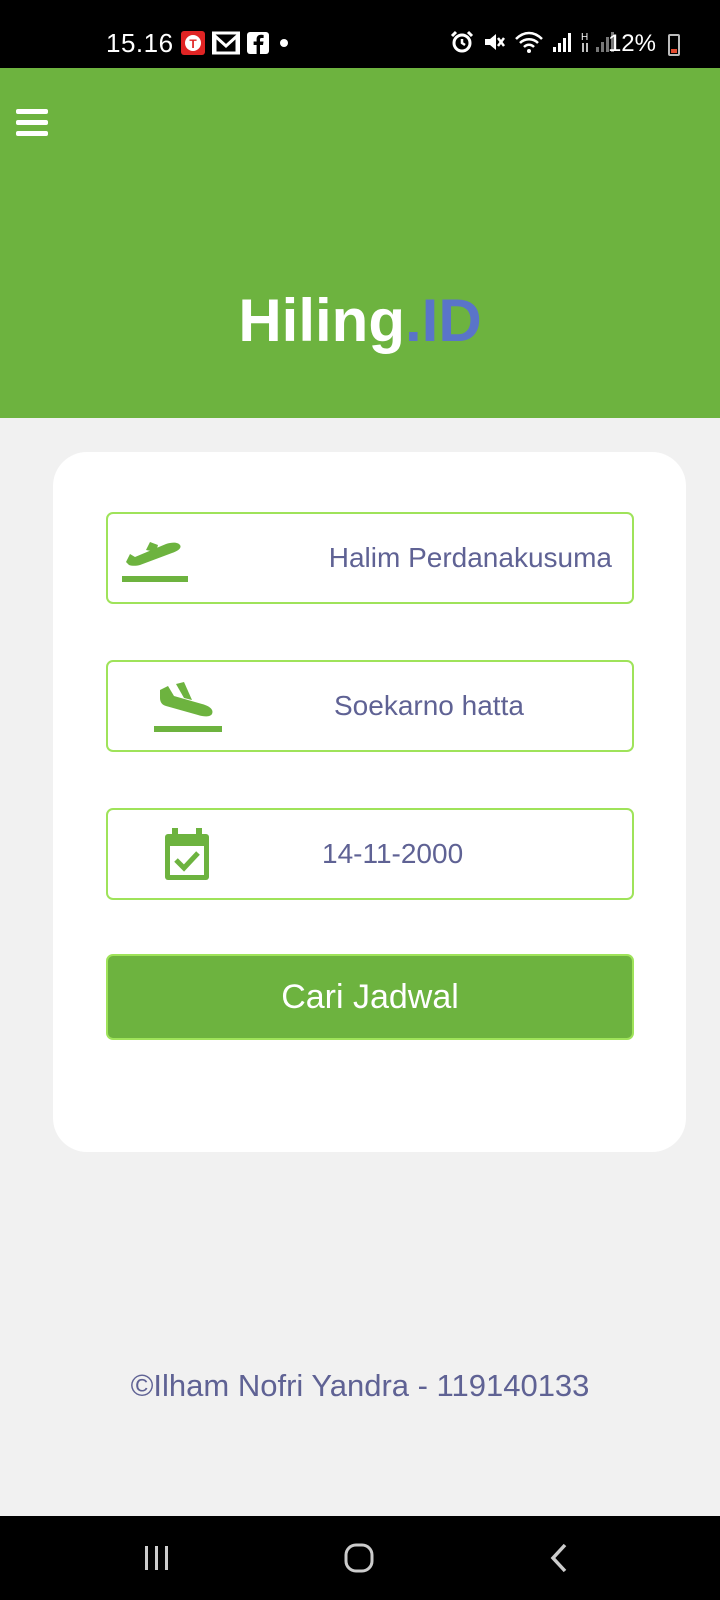  I want to click on app-notification-icon: T, so click(193, 43).